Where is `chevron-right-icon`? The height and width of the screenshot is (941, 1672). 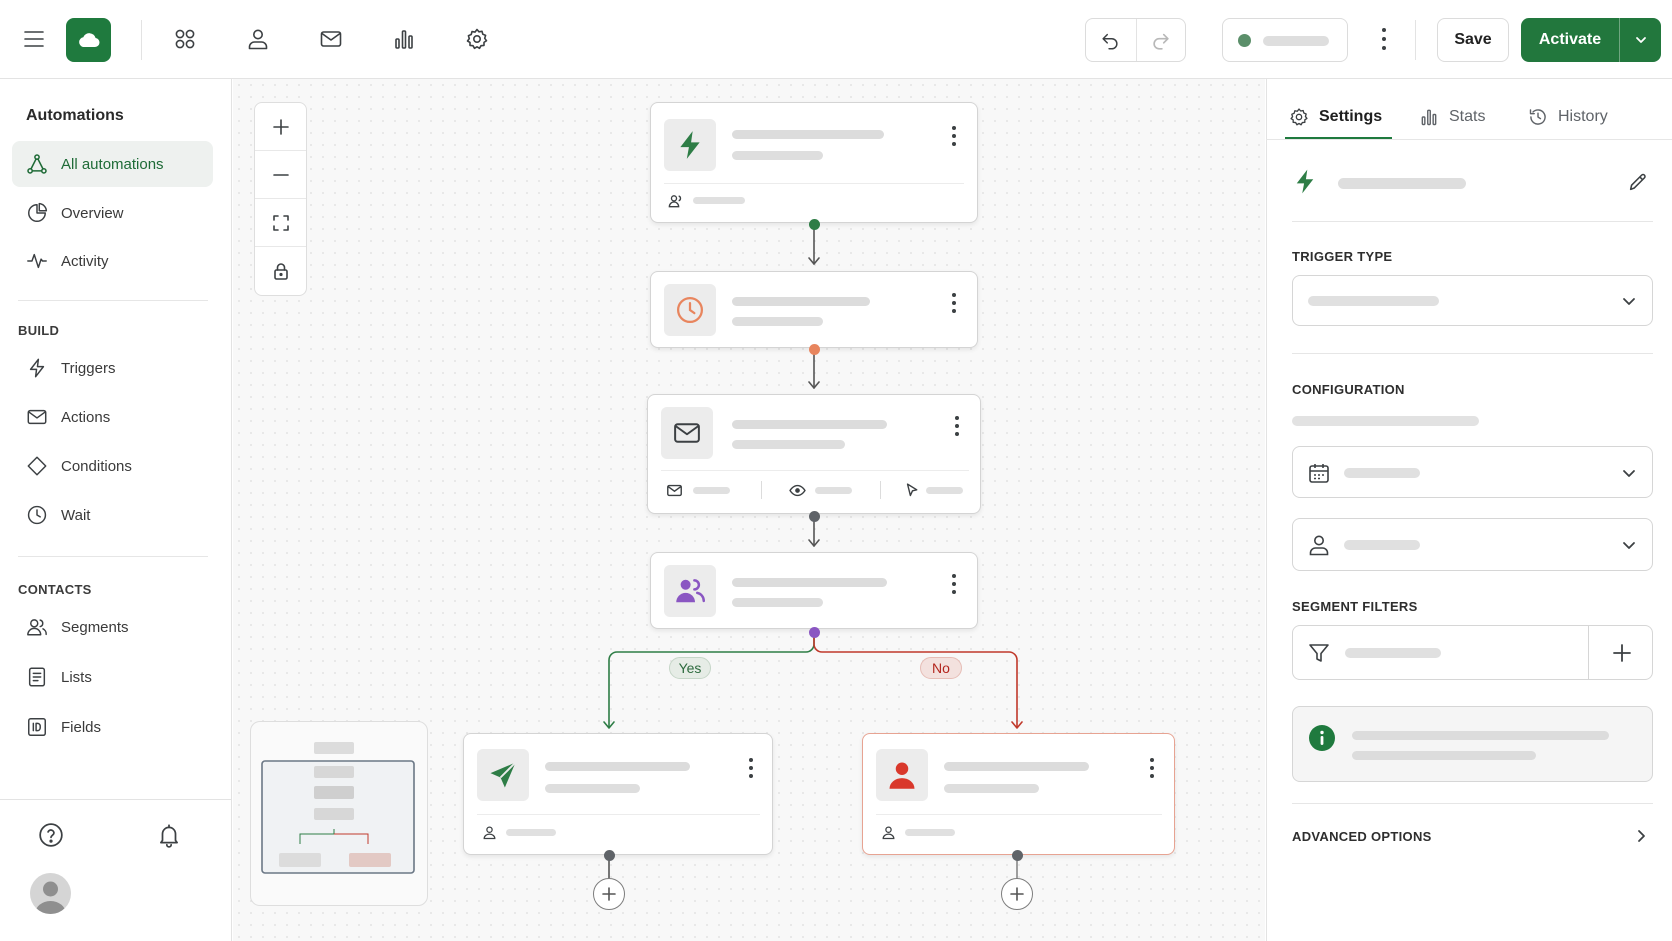
chevron-right-icon is located at coordinates (1641, 836).